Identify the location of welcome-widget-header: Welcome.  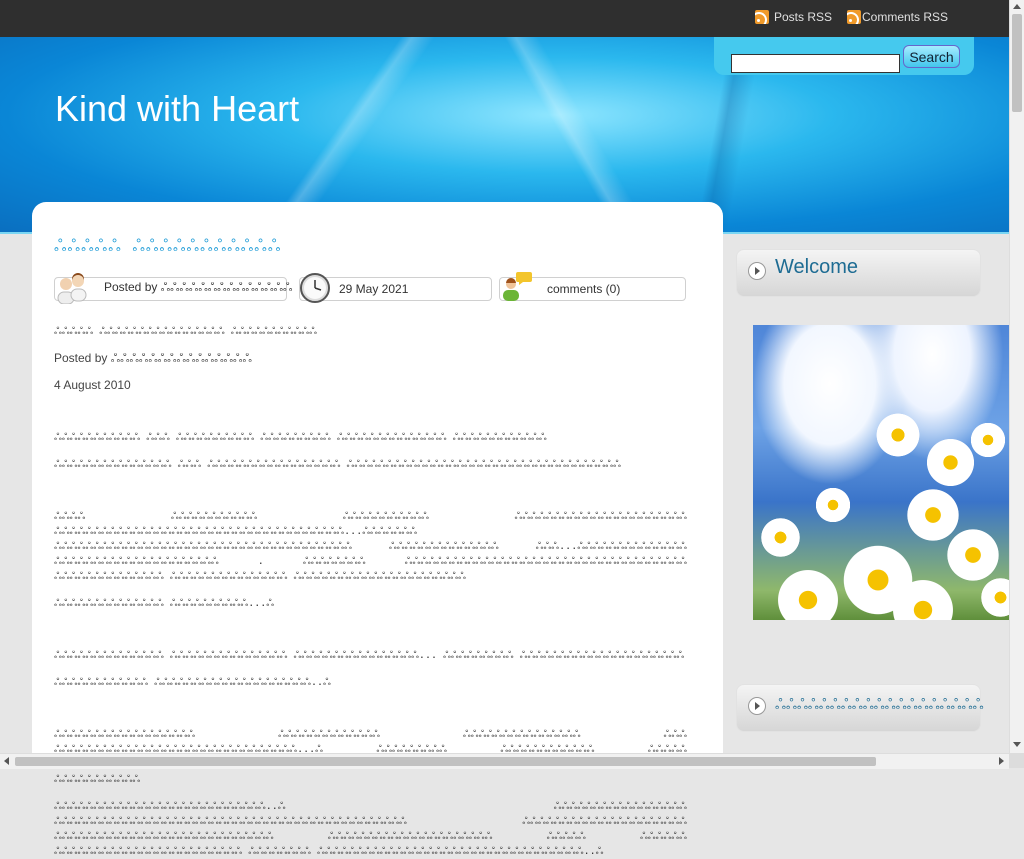
(858, 273).